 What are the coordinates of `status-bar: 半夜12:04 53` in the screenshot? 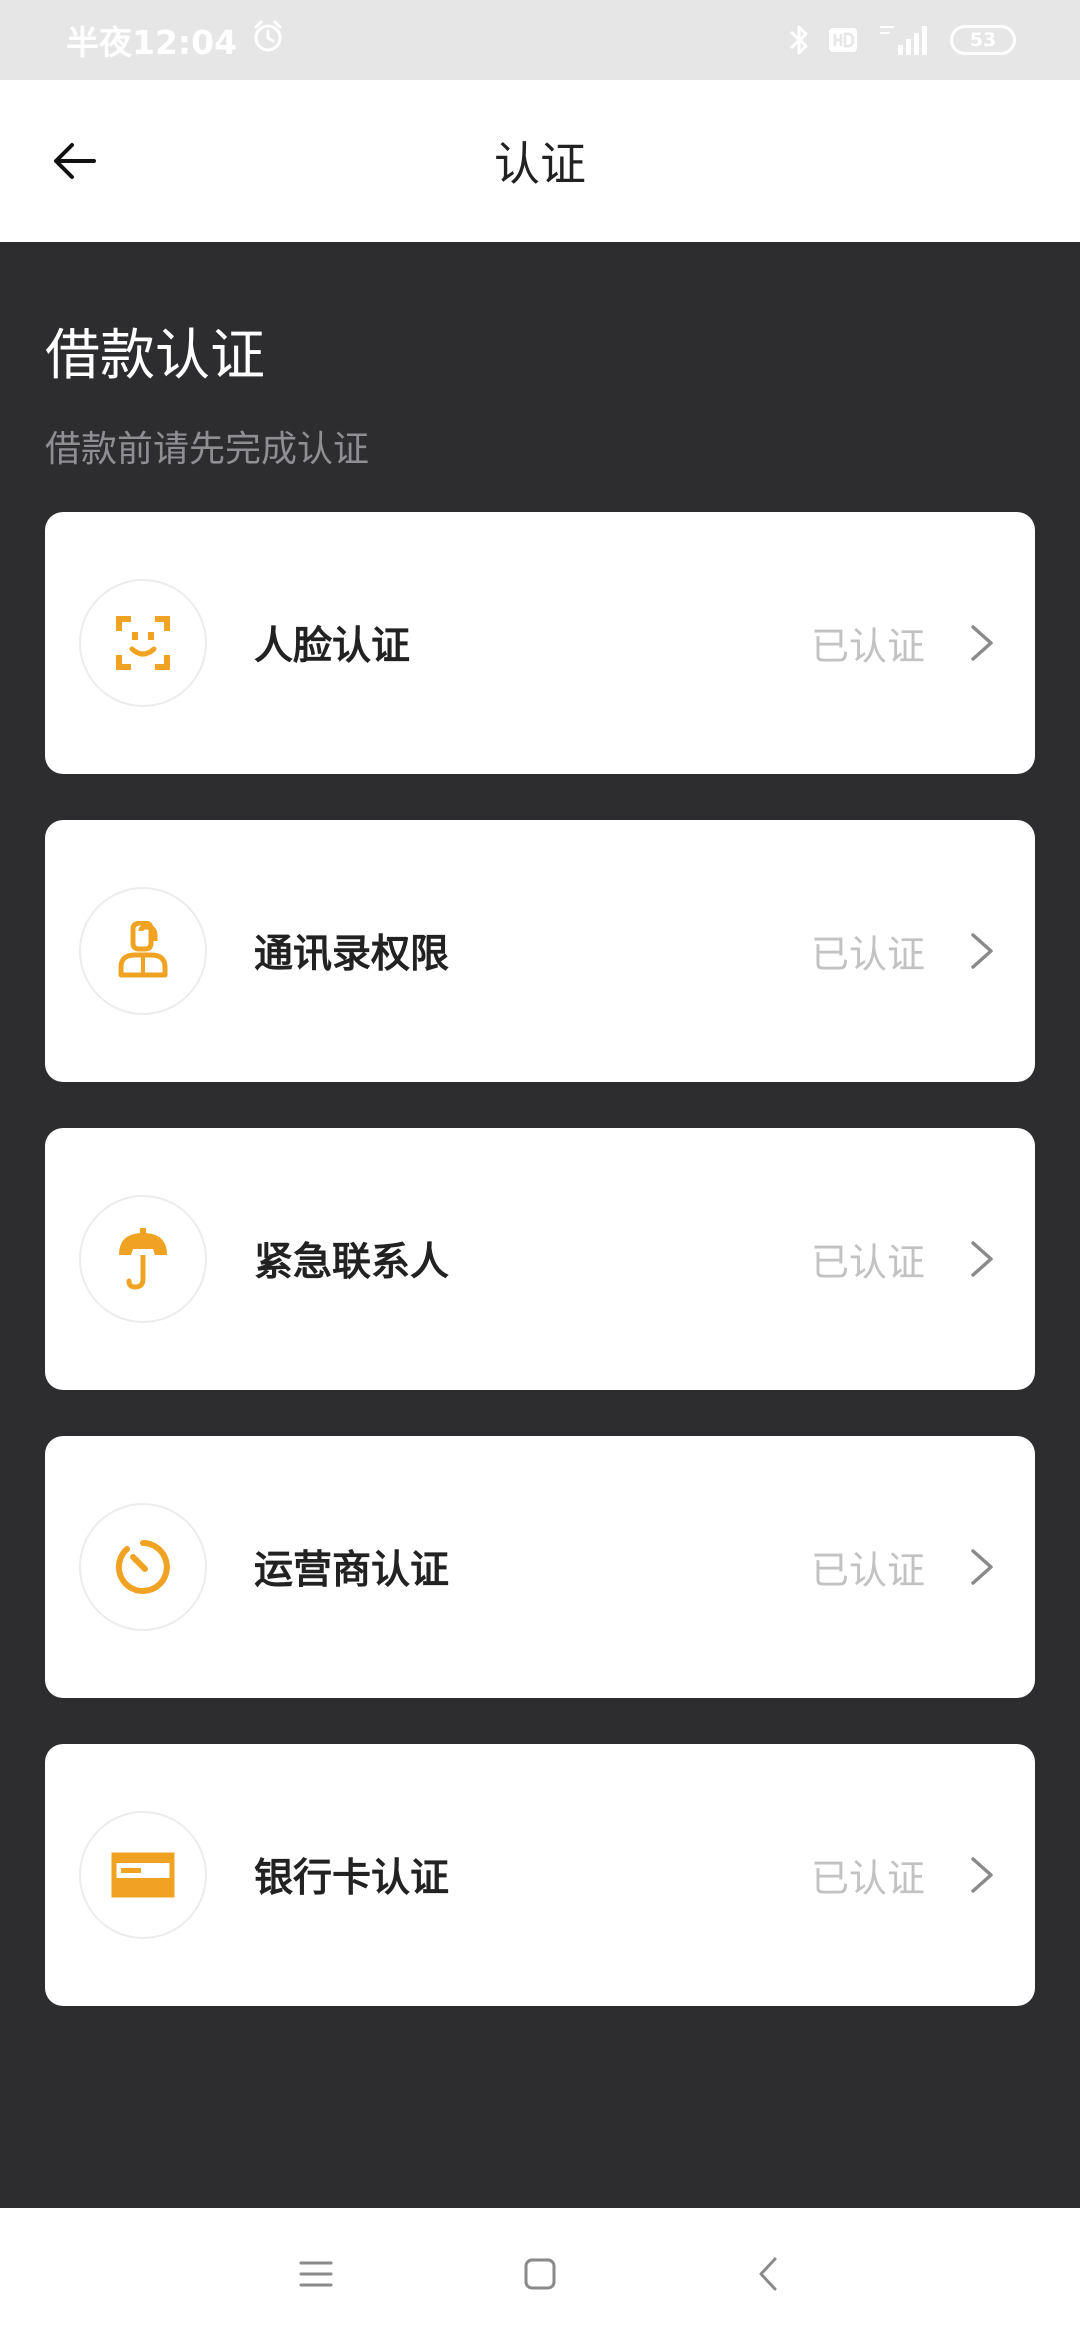 It's located at (540, 40).